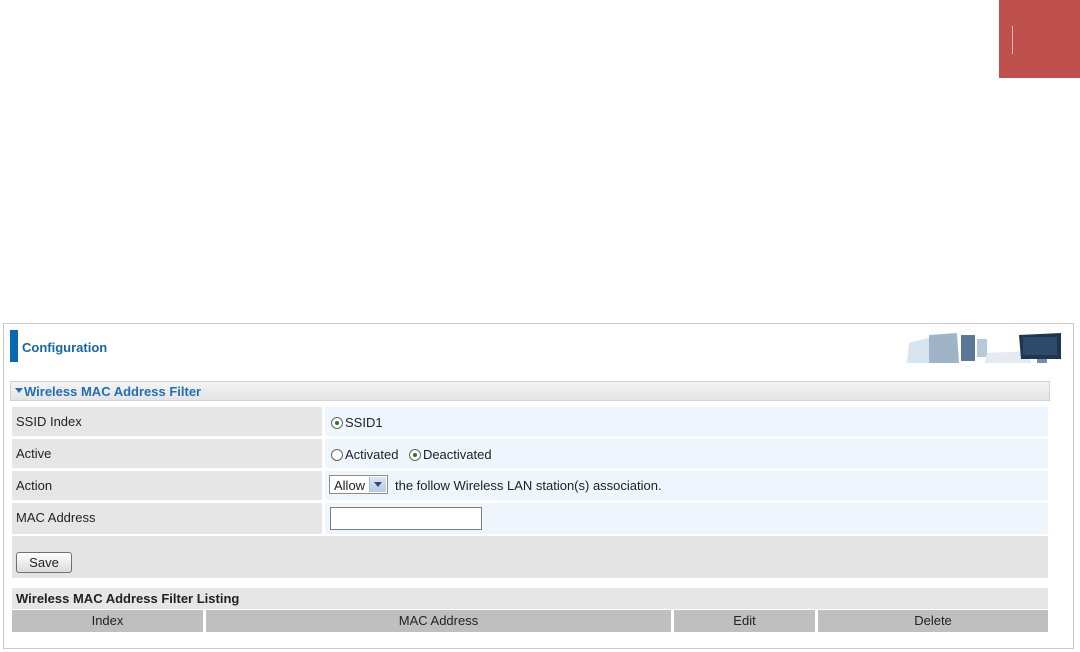  What do you see at coordinates (337, 422) in the screenshot?
I see `ssid1-radio` at bounding box center [337, 422].